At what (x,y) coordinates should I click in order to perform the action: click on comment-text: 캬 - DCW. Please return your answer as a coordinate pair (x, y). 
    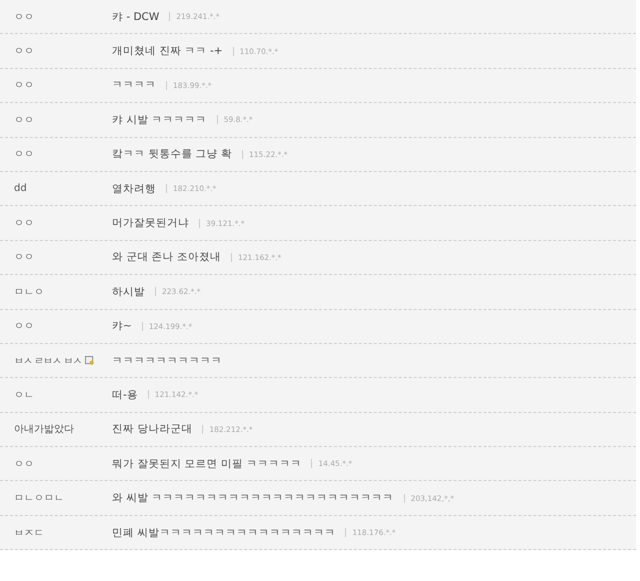
    Looking at the image, I should click on (135, 17).